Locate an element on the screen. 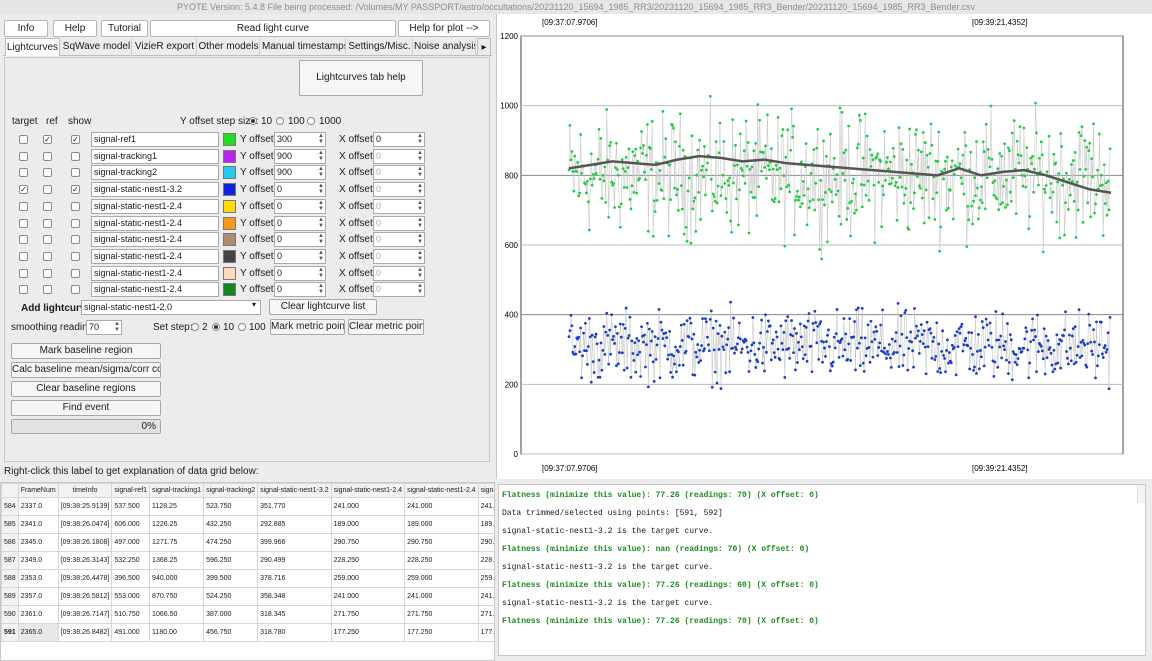  table-cell: 399.966 is located at coordinates (294, 542).